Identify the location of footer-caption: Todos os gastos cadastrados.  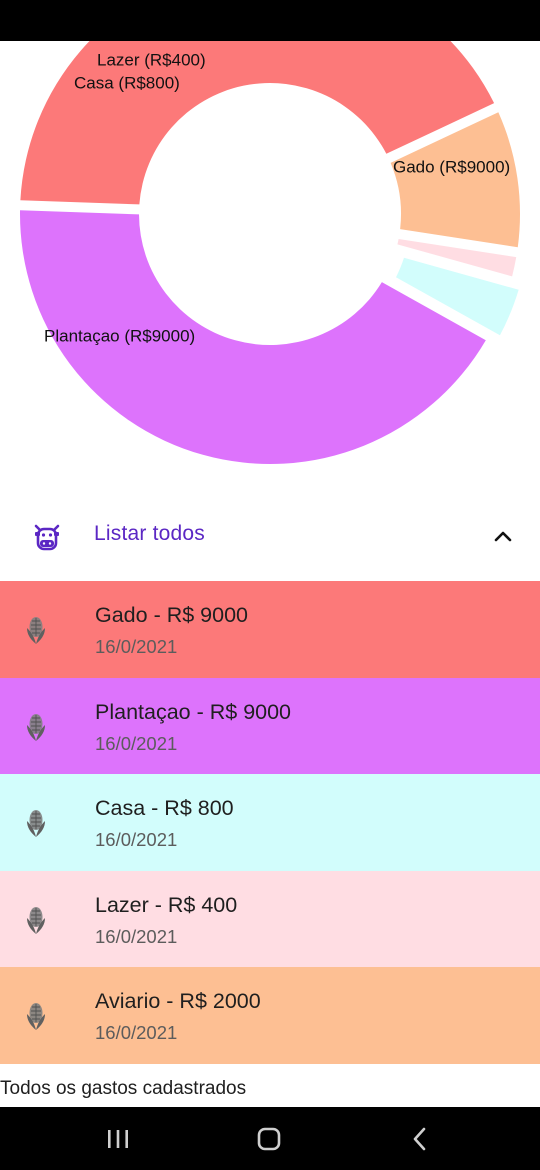
(123, 1088).